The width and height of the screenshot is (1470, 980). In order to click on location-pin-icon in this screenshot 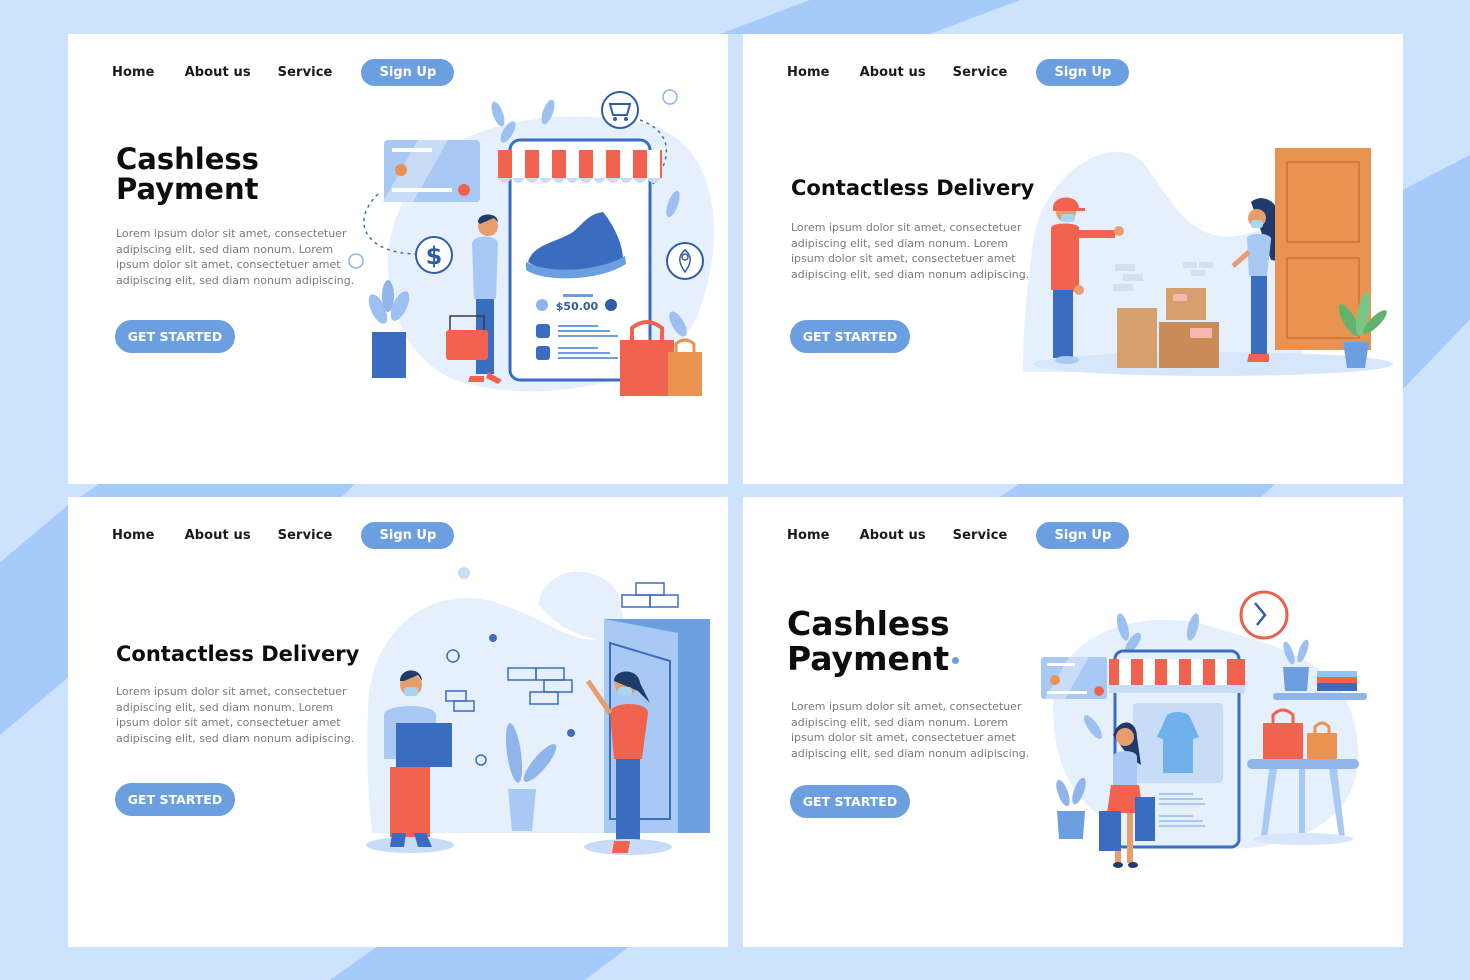, I will do `click(685, 261)`.